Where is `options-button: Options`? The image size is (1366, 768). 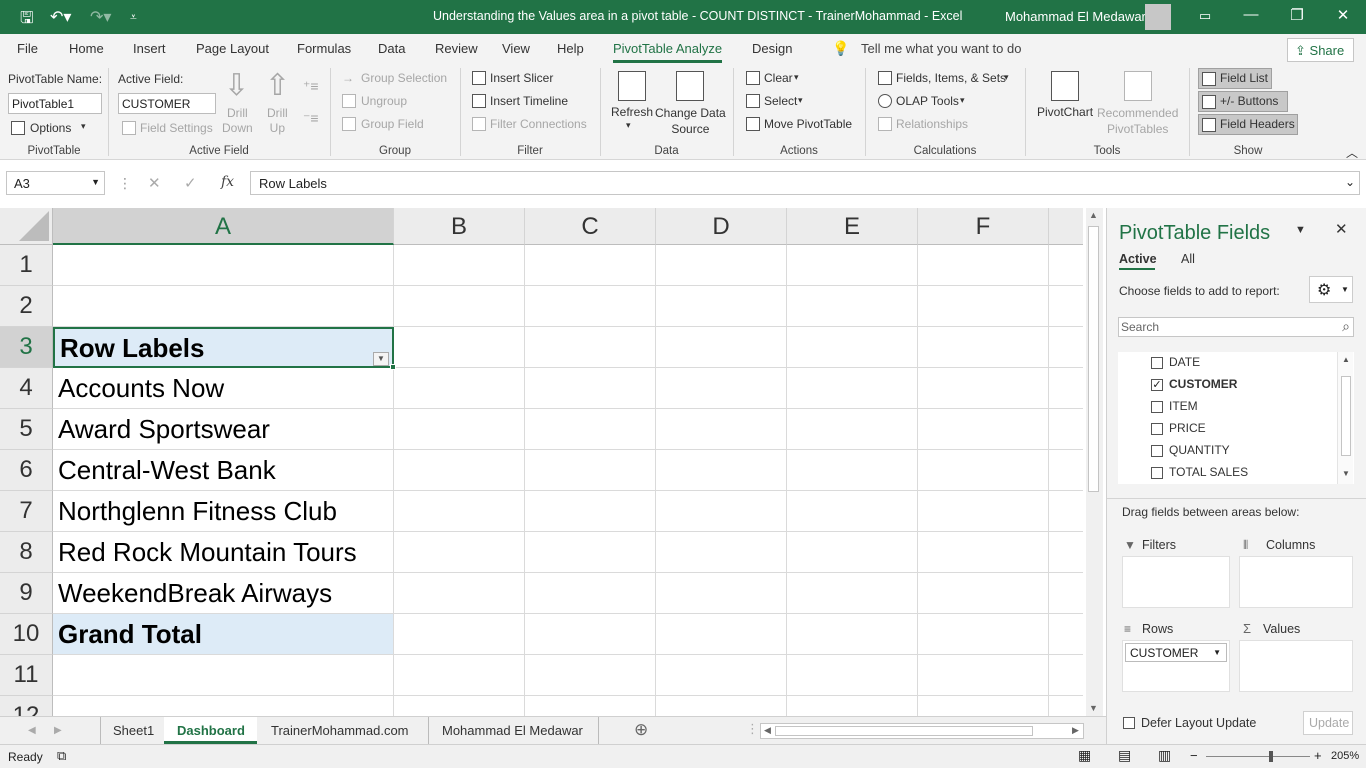 options-button: Options is located at coordinates (50, 128).